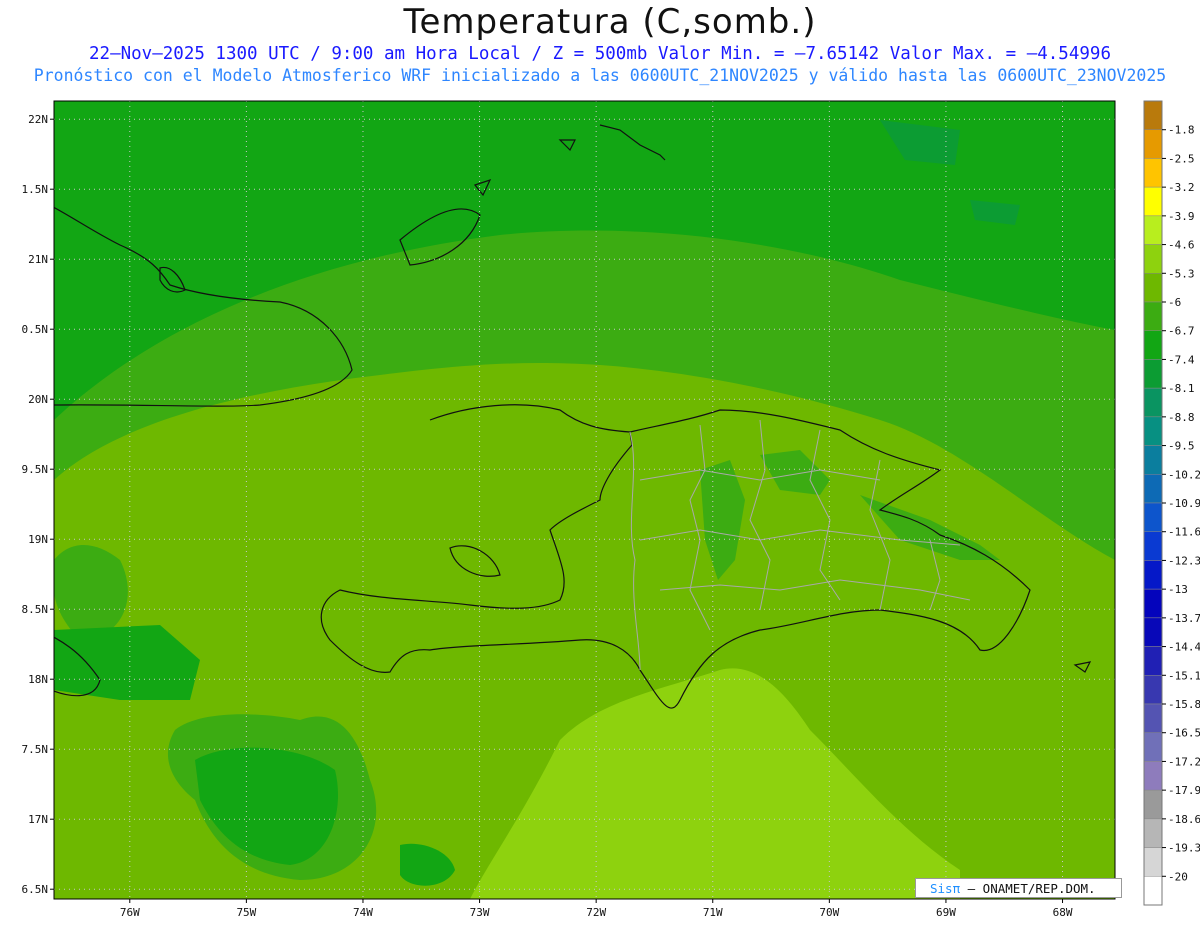 This screenshot has height=927, width=1200. I want to click on legend-label: -12.3, so click(1184, 560).